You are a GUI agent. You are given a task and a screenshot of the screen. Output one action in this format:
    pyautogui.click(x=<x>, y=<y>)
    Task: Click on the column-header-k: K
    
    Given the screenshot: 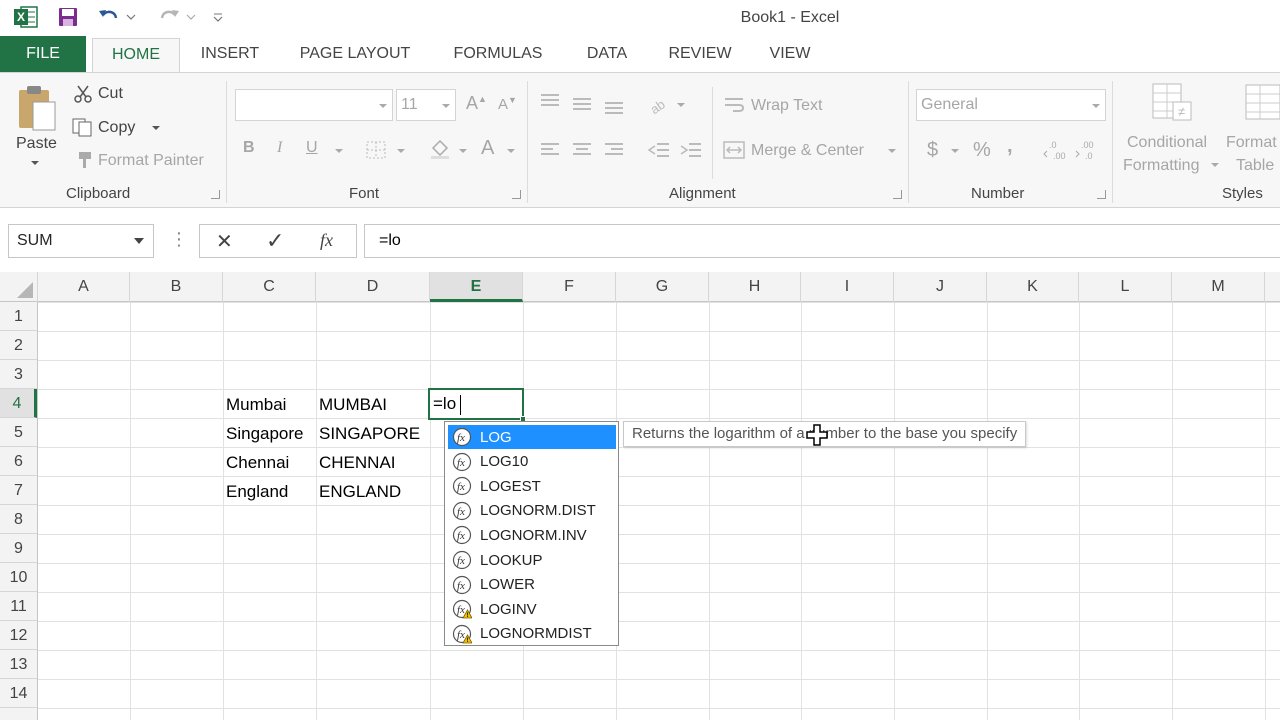 What is the action you would take?
    pyautogui.click(x=1033, y=287)
    